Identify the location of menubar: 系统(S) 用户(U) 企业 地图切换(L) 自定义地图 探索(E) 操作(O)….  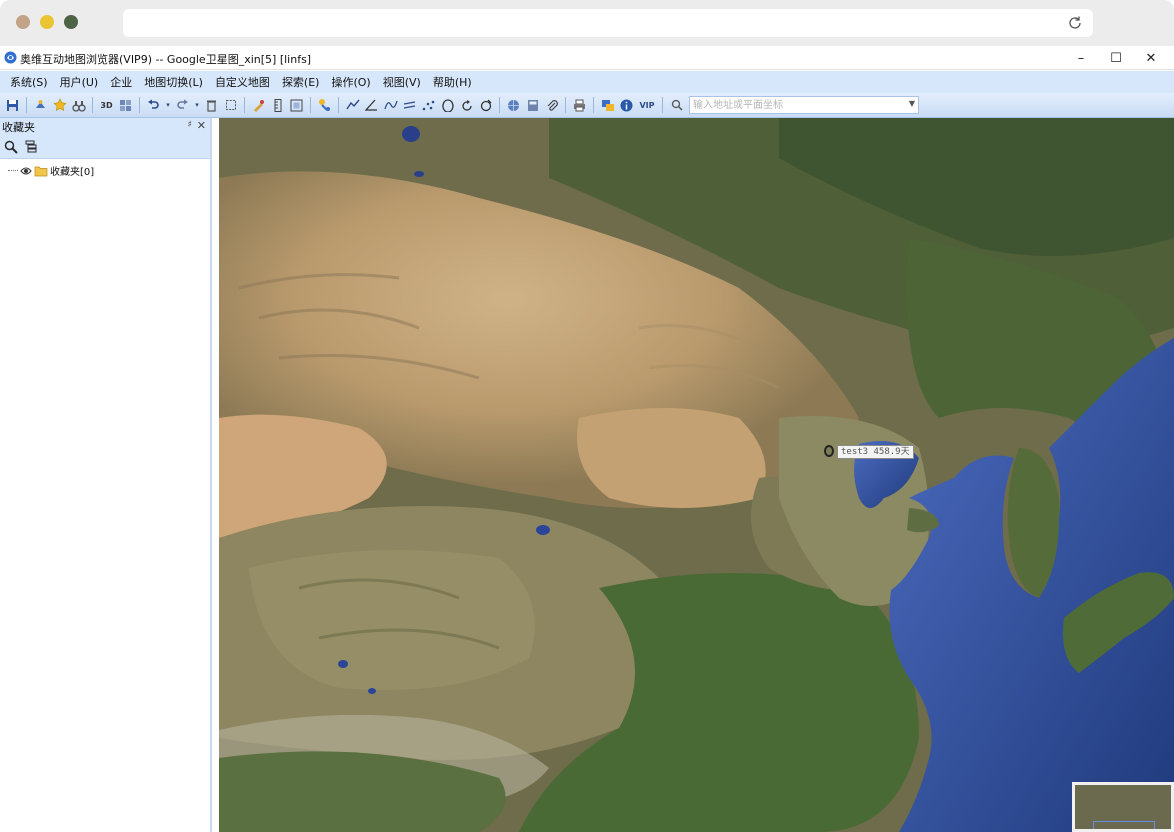
(587, 82).